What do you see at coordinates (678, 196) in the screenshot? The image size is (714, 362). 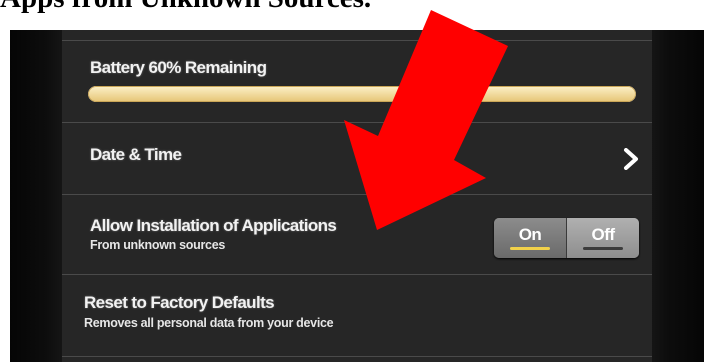 I see `right-bezel` at bounding box center [678, 196].